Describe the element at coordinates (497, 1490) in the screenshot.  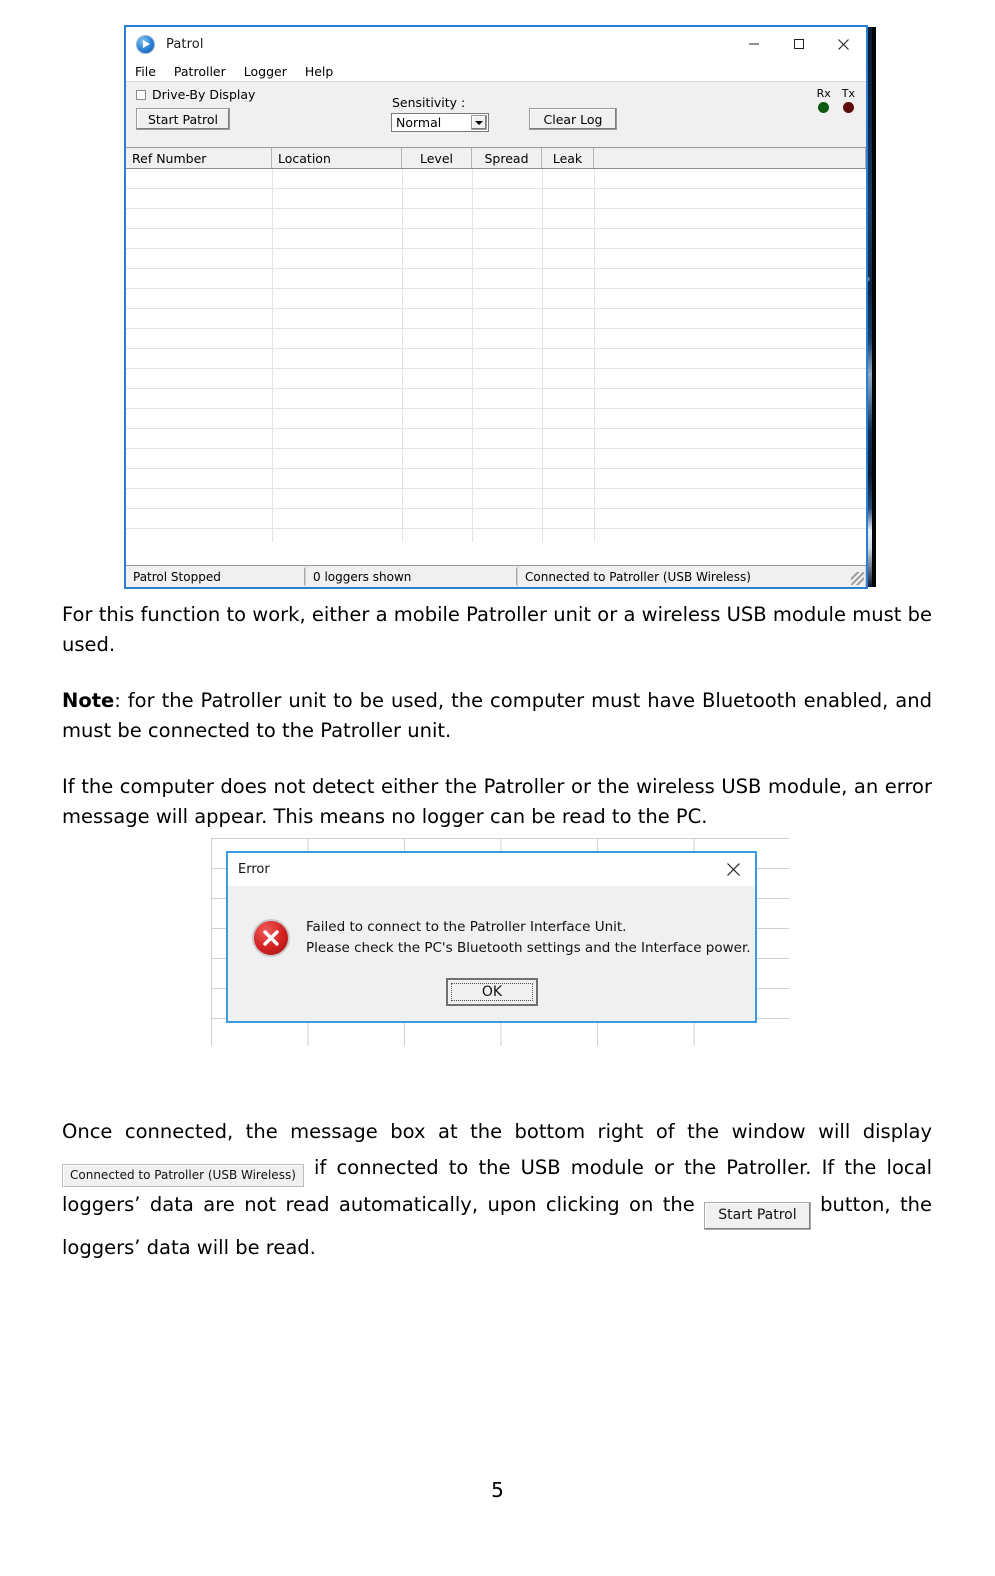
I see `page-number: 5` at that location.